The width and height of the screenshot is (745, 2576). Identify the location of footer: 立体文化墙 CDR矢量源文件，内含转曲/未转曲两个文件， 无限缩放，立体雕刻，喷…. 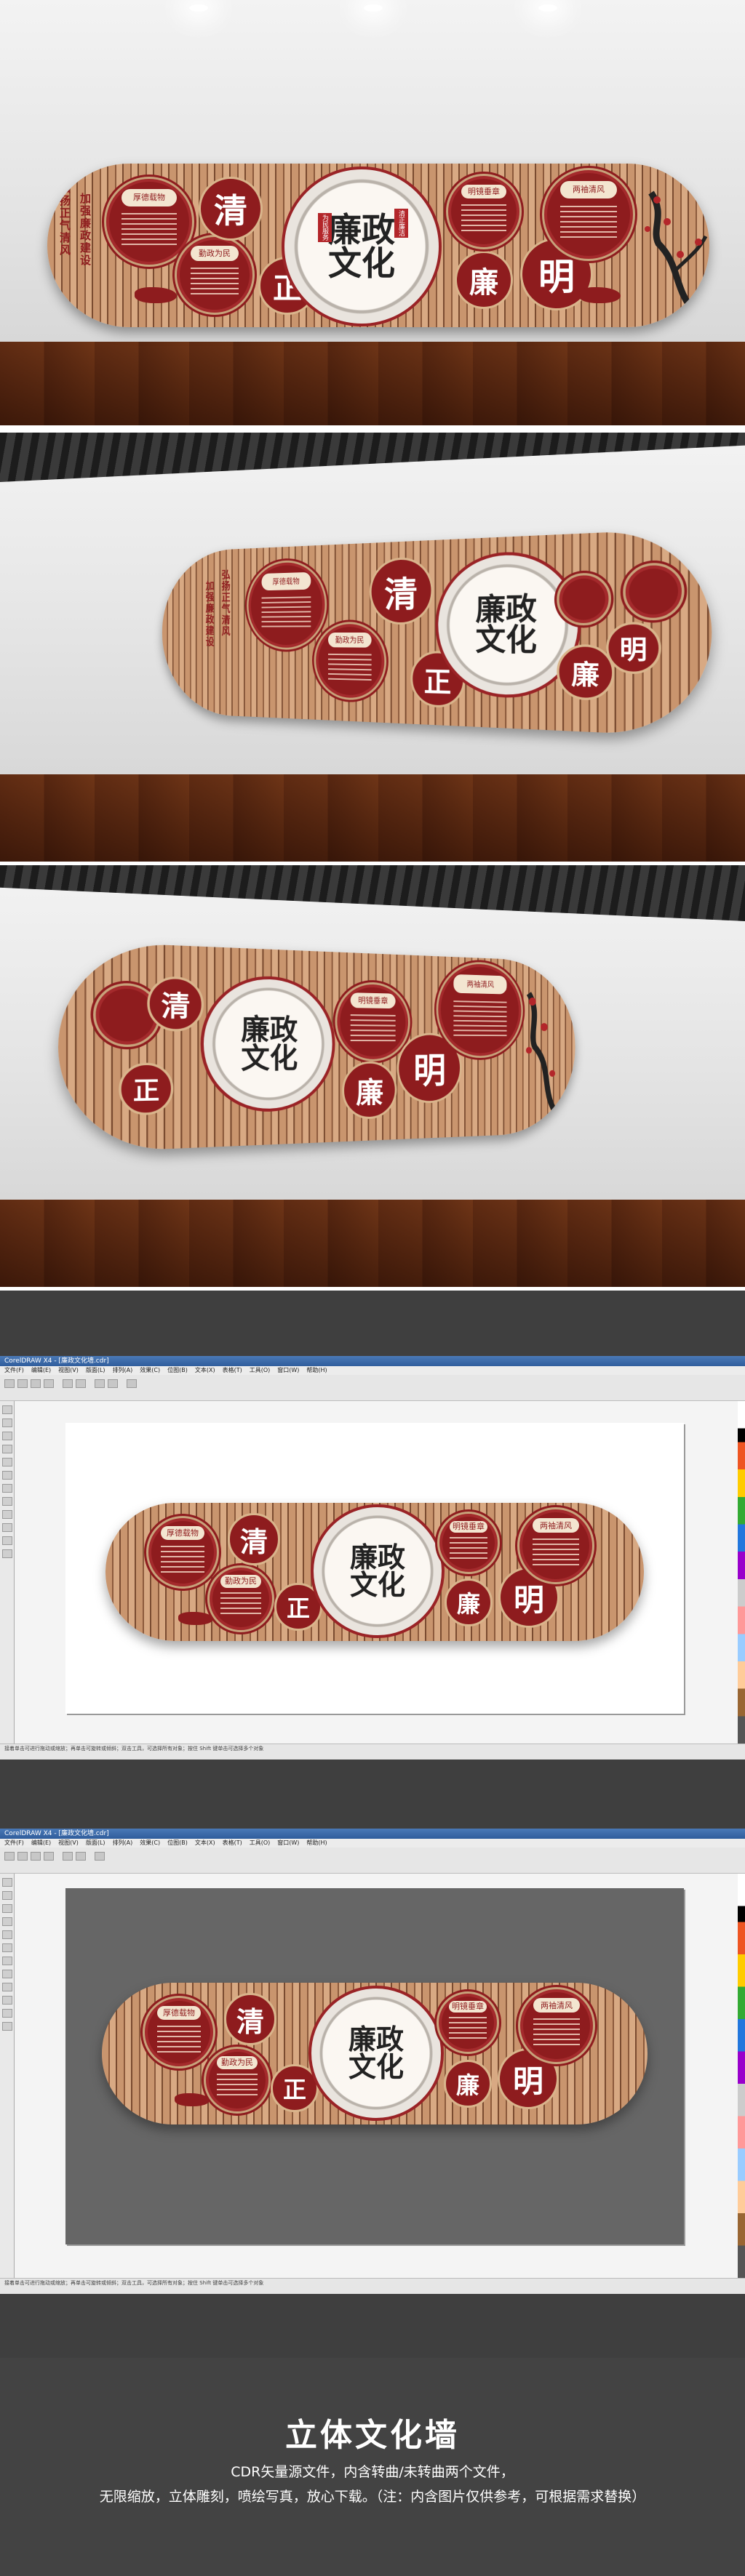
(372, 2467).